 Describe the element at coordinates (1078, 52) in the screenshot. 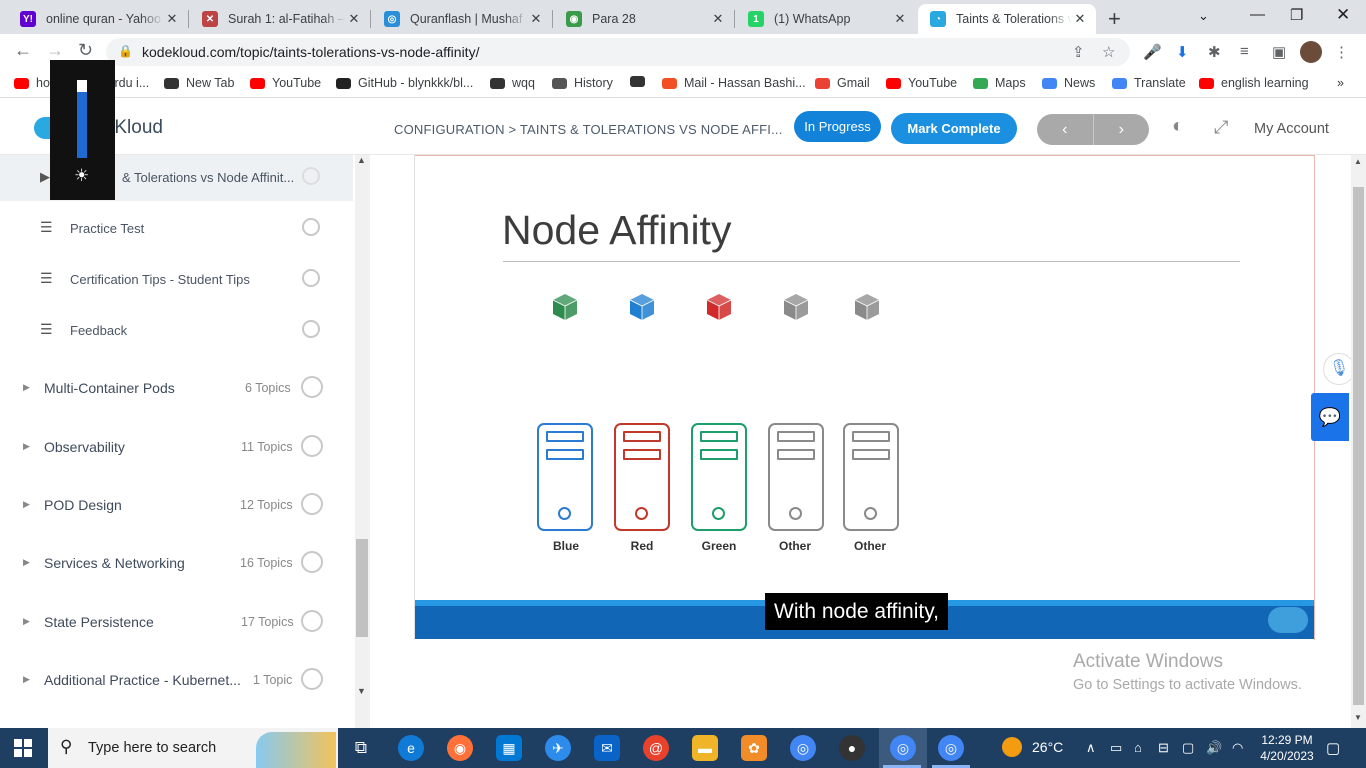

I see `share-icon: ⇪` at that location.